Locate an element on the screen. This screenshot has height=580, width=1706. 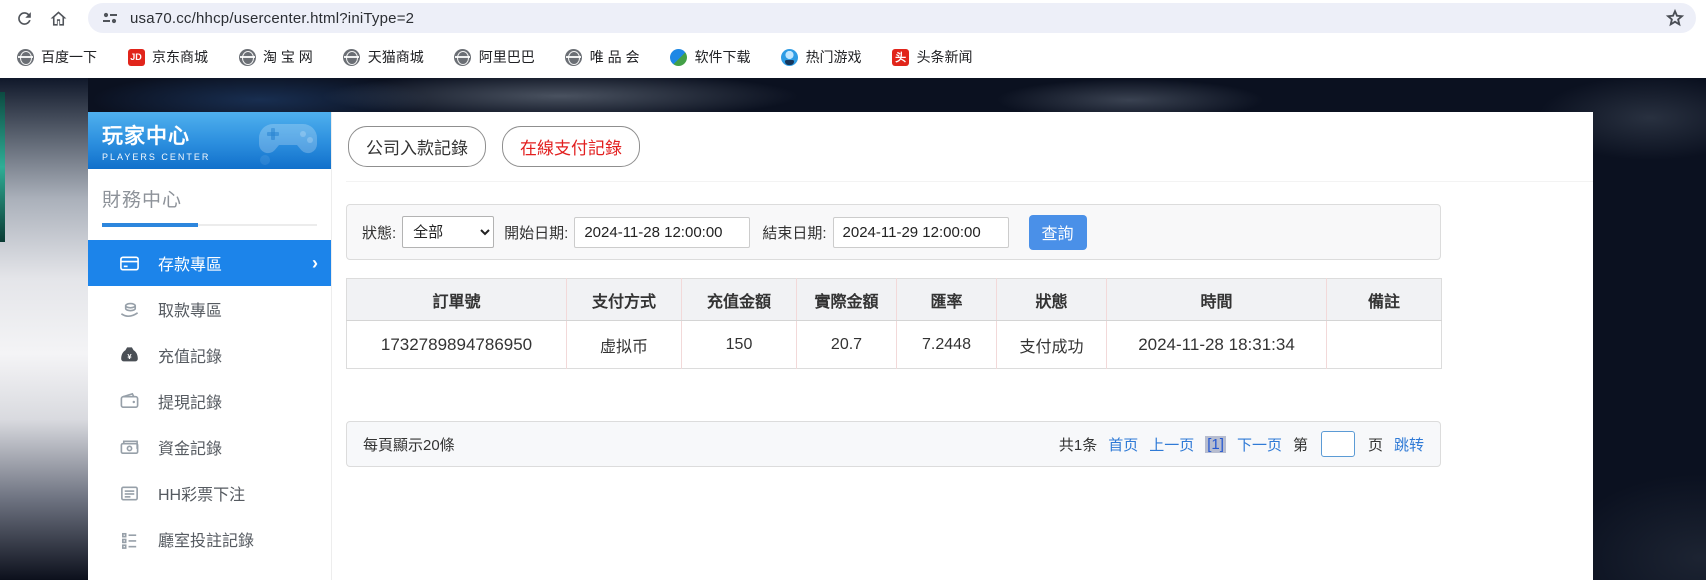
toutiao-logo-icon: 头 is located at coordinates (901, 57).